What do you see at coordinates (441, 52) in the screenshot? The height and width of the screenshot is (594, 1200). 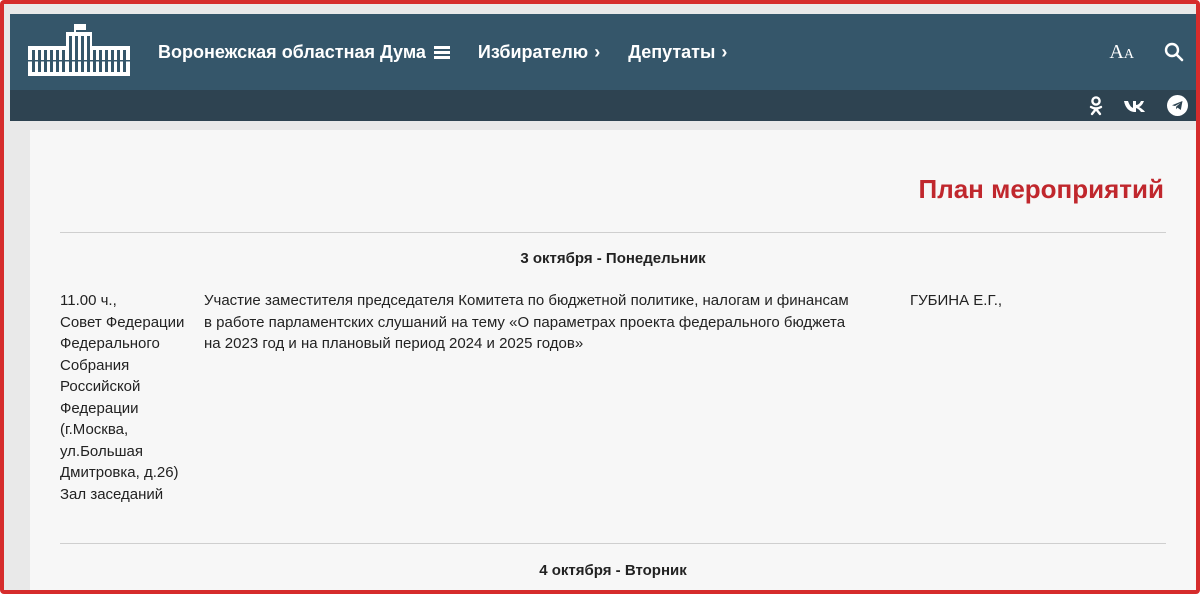 I see `hamburger-icon` at bounding box center [441, 52].